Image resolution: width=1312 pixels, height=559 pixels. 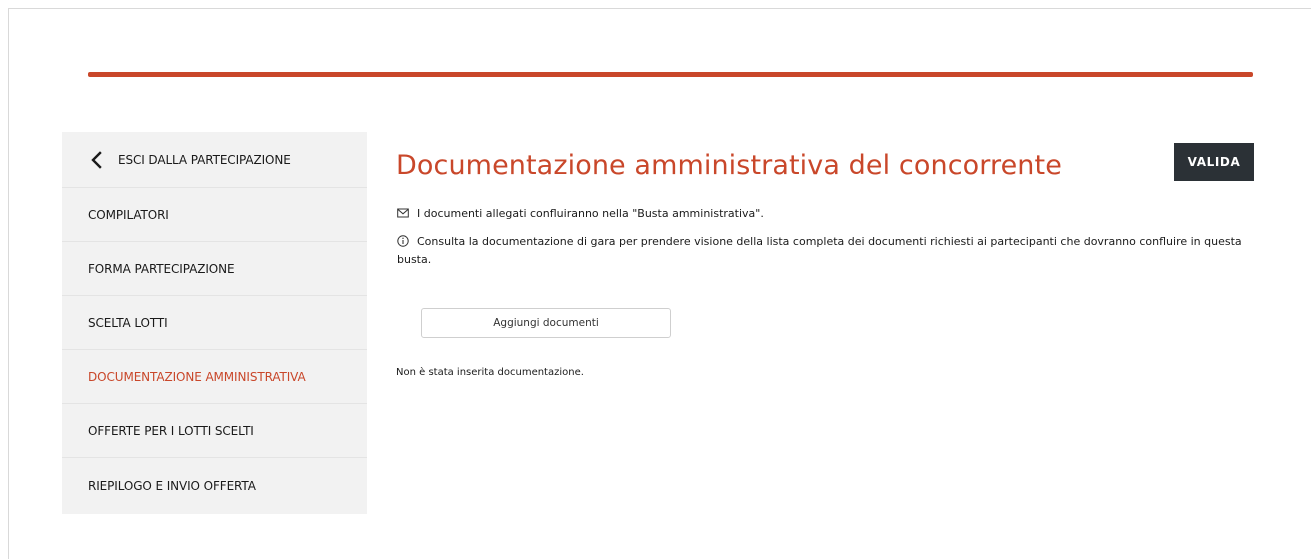 I want to click on header-accent-bar, so click(x=670, y=74).